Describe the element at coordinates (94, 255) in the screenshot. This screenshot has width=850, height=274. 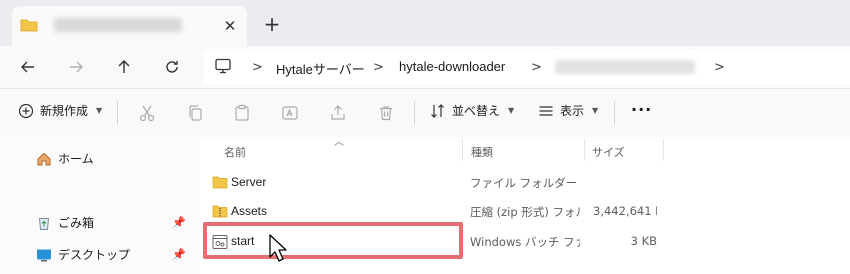
I see `sidebar-item-label: デスクトップ` at that location.